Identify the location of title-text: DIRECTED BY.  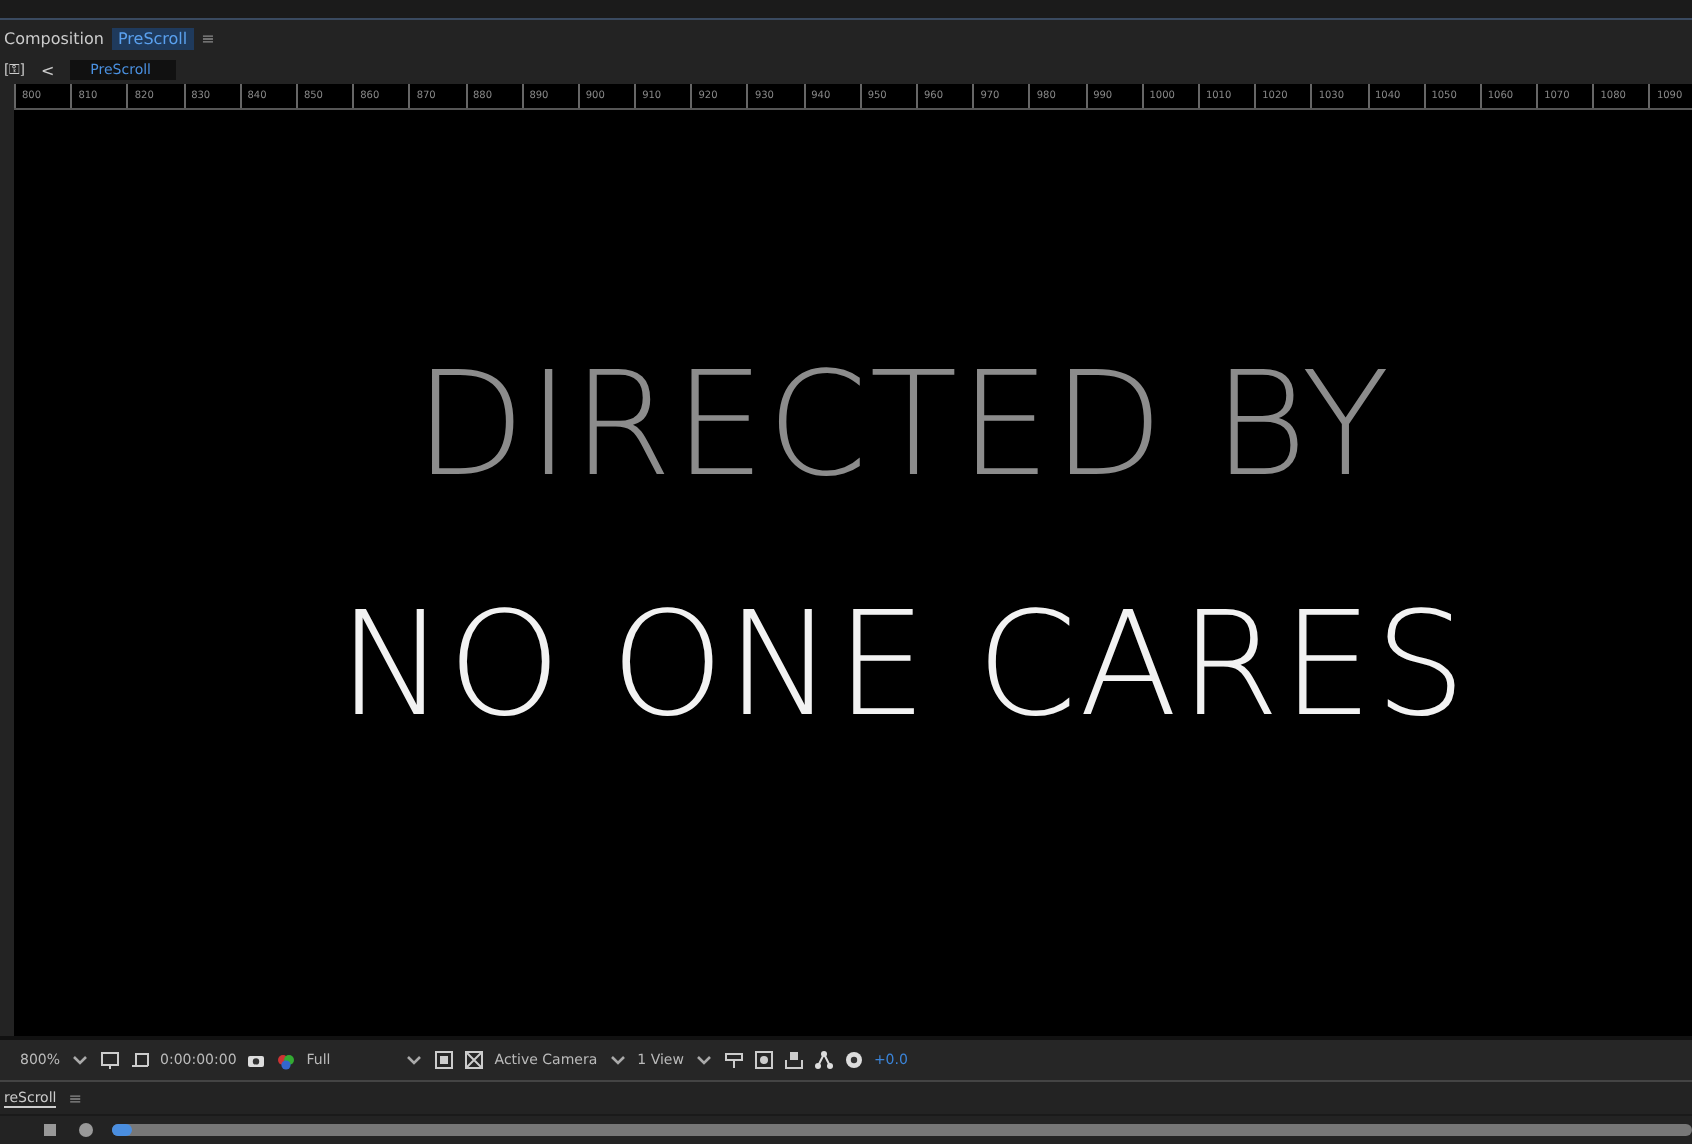
(903, 423).